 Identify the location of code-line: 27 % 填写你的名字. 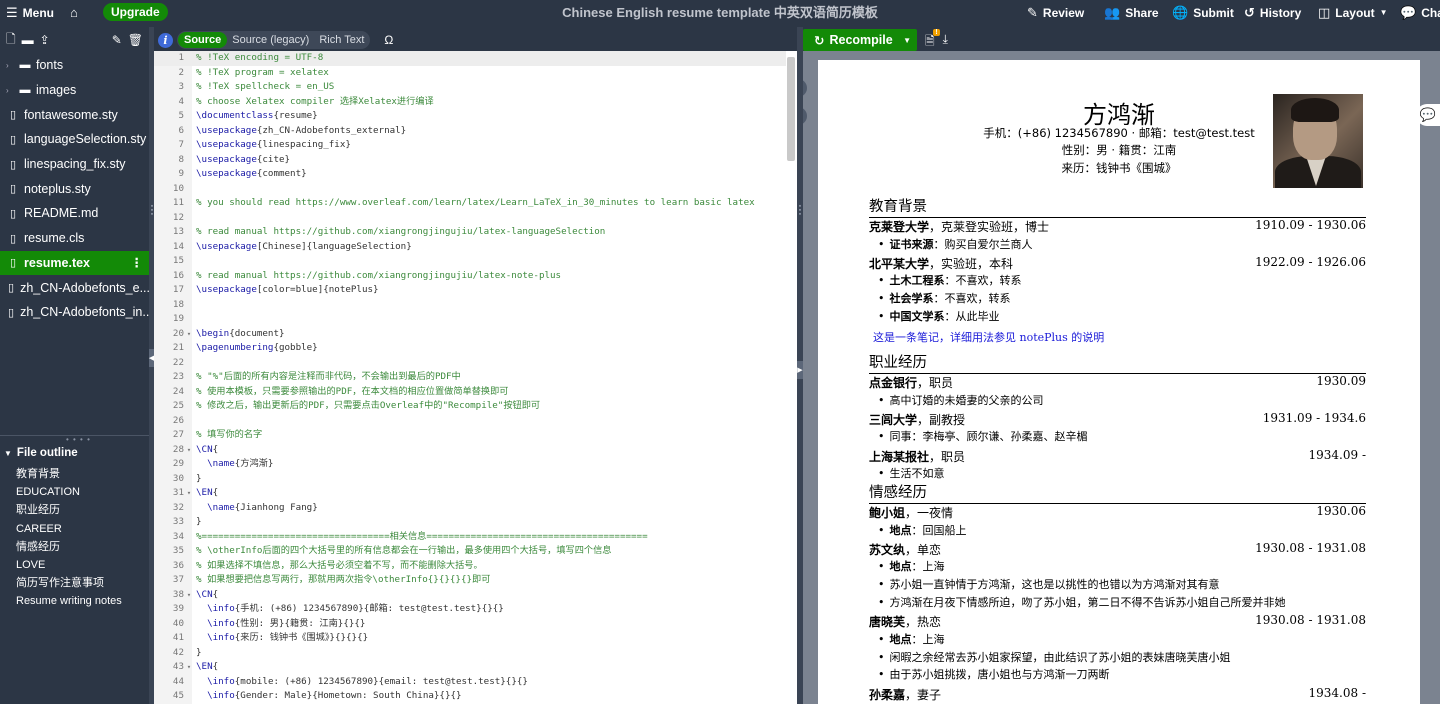
(470, 435).